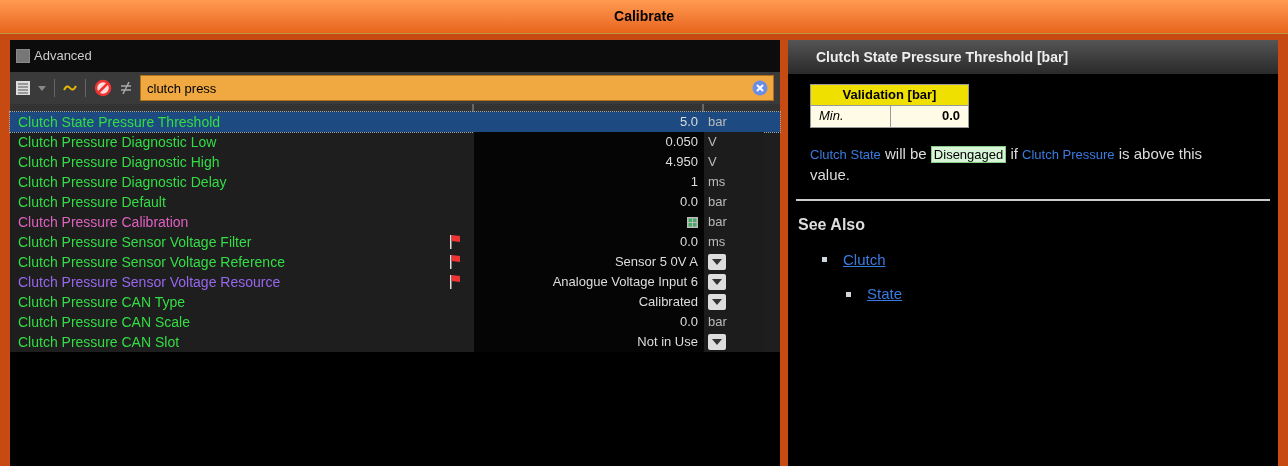 Image resolution: width=1288 pixels, height=466 pixels. Describe the element at coordinates (395, 182) in the screenshot. I see `parameter-row: Clutch Pressure Diagnostic Delay 1 ms` at that location.